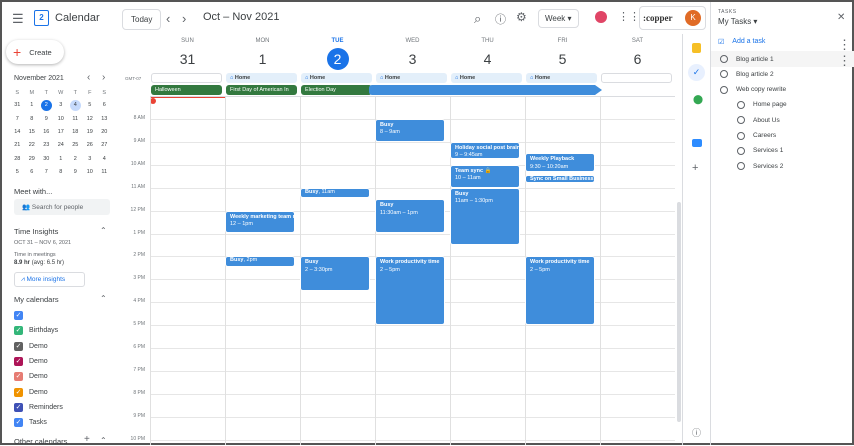  I want to click on mini-day: 28, so click(17, 158).